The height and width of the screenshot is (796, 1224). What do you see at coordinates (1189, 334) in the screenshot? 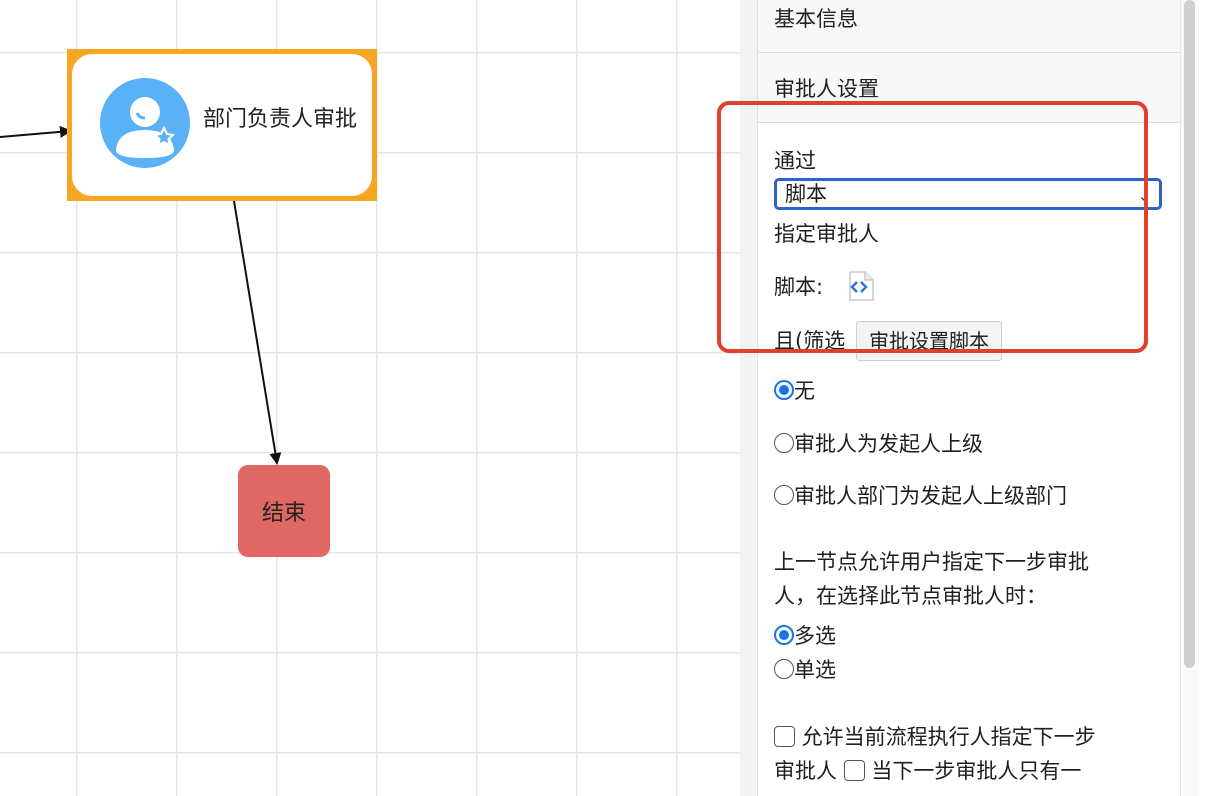
I see `scrollbar-thumb` at bounding box center [1189, 334].